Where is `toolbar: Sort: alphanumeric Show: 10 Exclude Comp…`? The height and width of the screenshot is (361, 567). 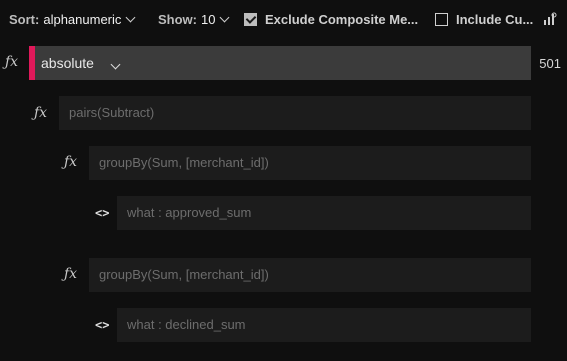 toolbar: Sort: alphanumeric Show: 10 Exclude Comp… is located at coordinates (283, 21).